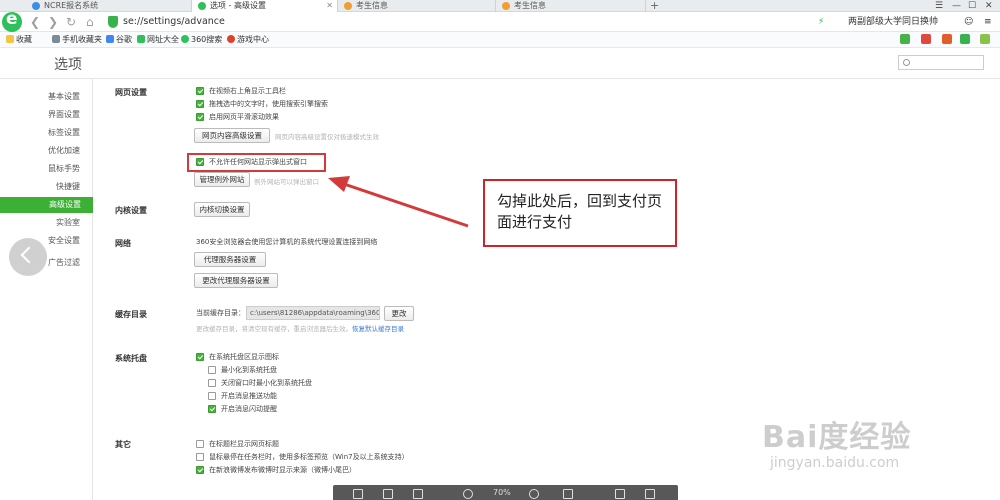 Image resolution: width=1000 pixels, height=500 pixels. Describe the element at coordinates (90, 22) in the screenshot. I see `home-icon: ⌂` at that location.